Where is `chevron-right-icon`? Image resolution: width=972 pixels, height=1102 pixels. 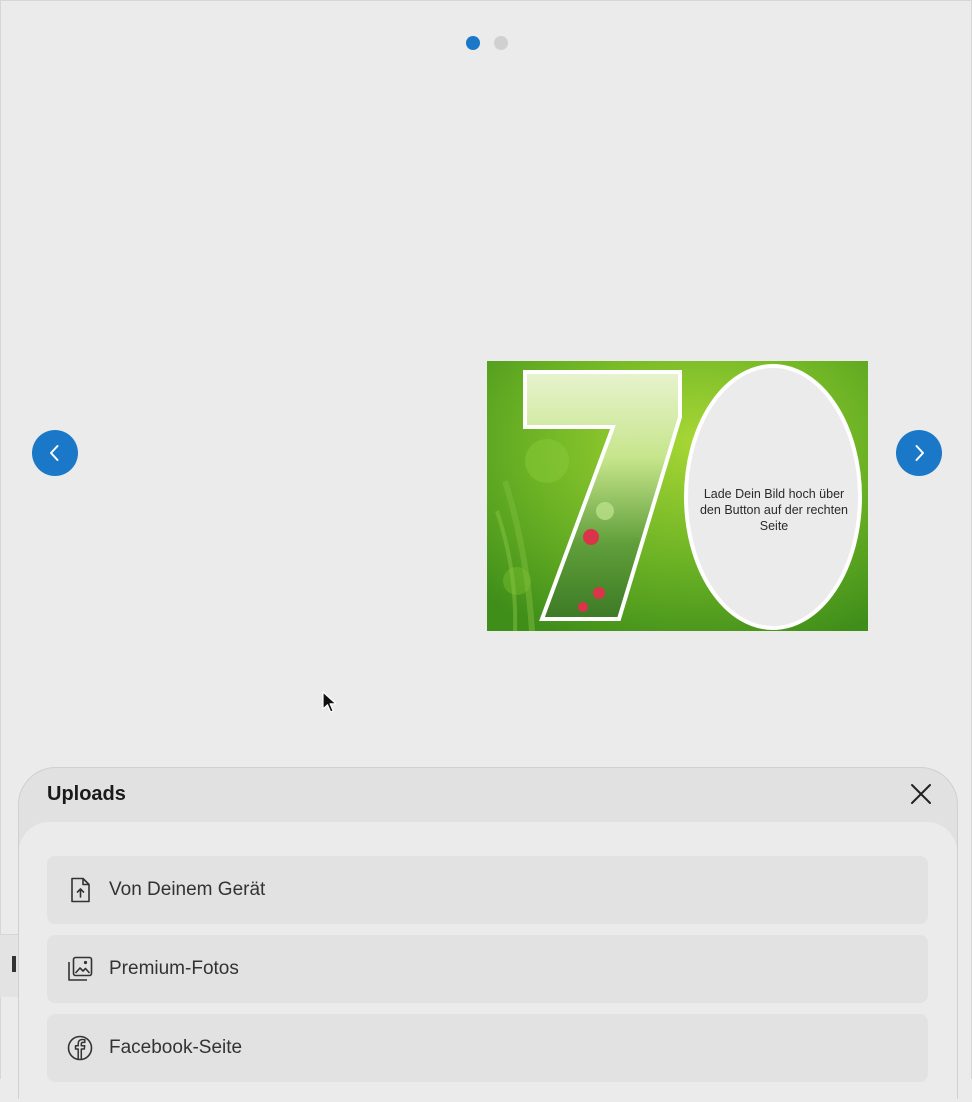
chevron-right-icon is located at coordinates (919, 453).